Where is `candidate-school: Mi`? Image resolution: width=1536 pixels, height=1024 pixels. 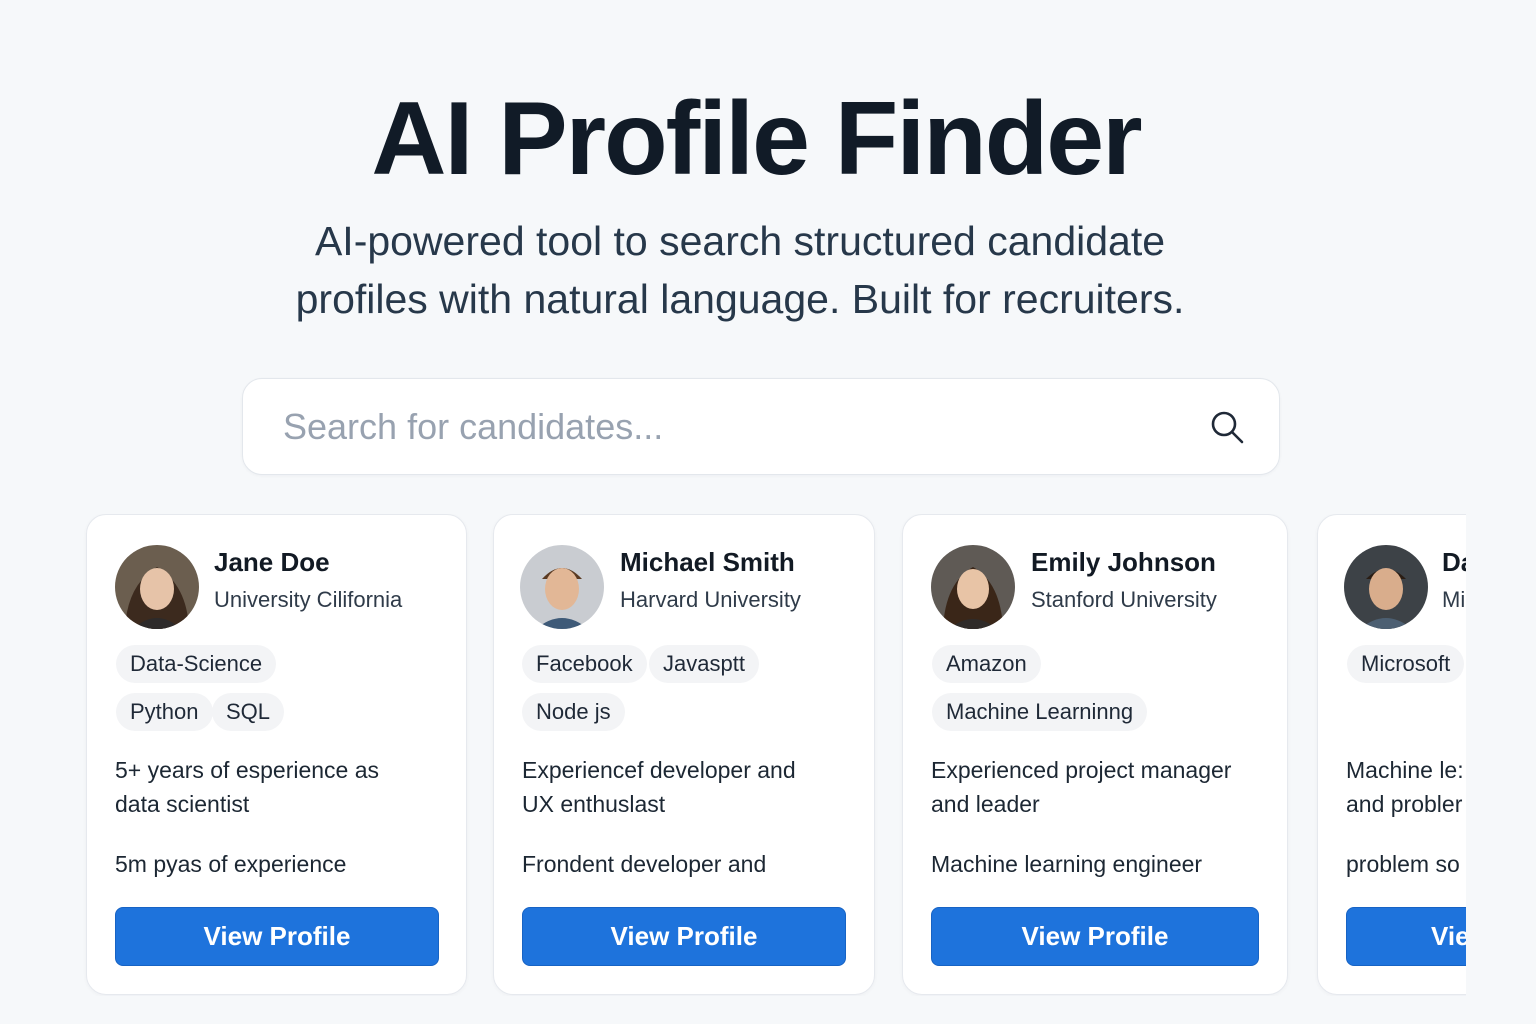 candidate-school: Mi is located at coordinates (1454, 599).